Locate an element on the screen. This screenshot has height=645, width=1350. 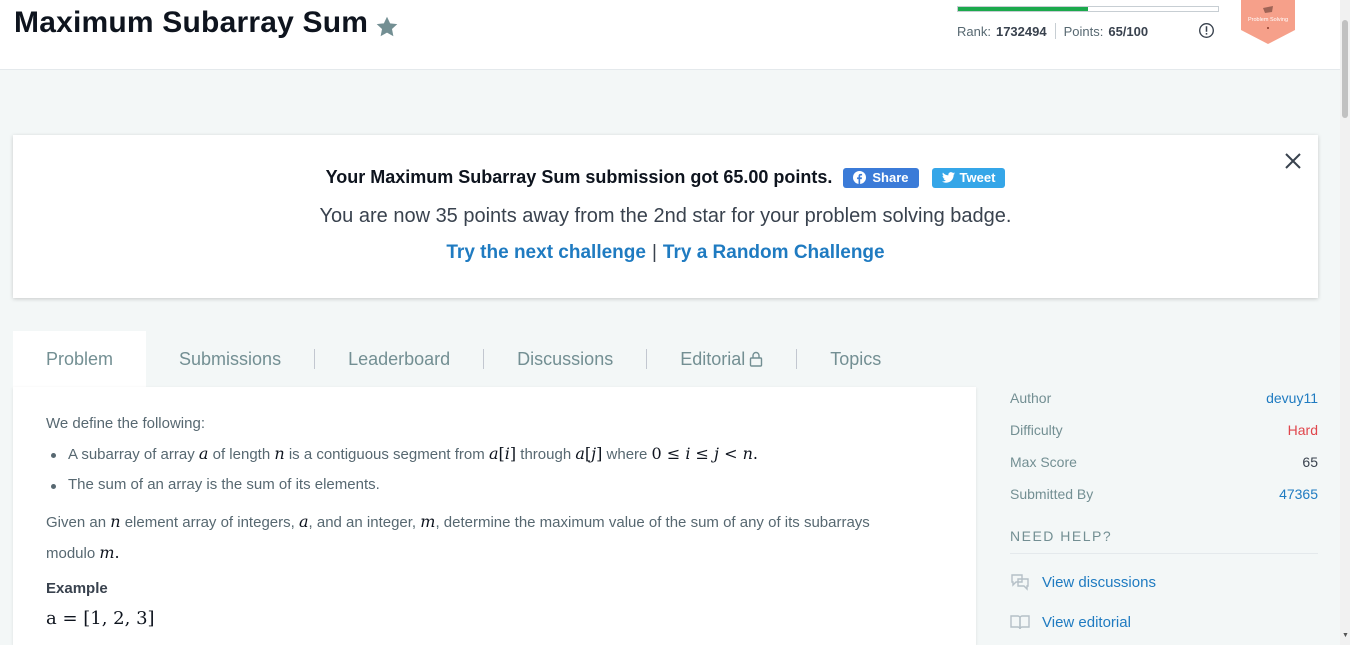
points-label: Points: is located at coordinates (1083, 31).